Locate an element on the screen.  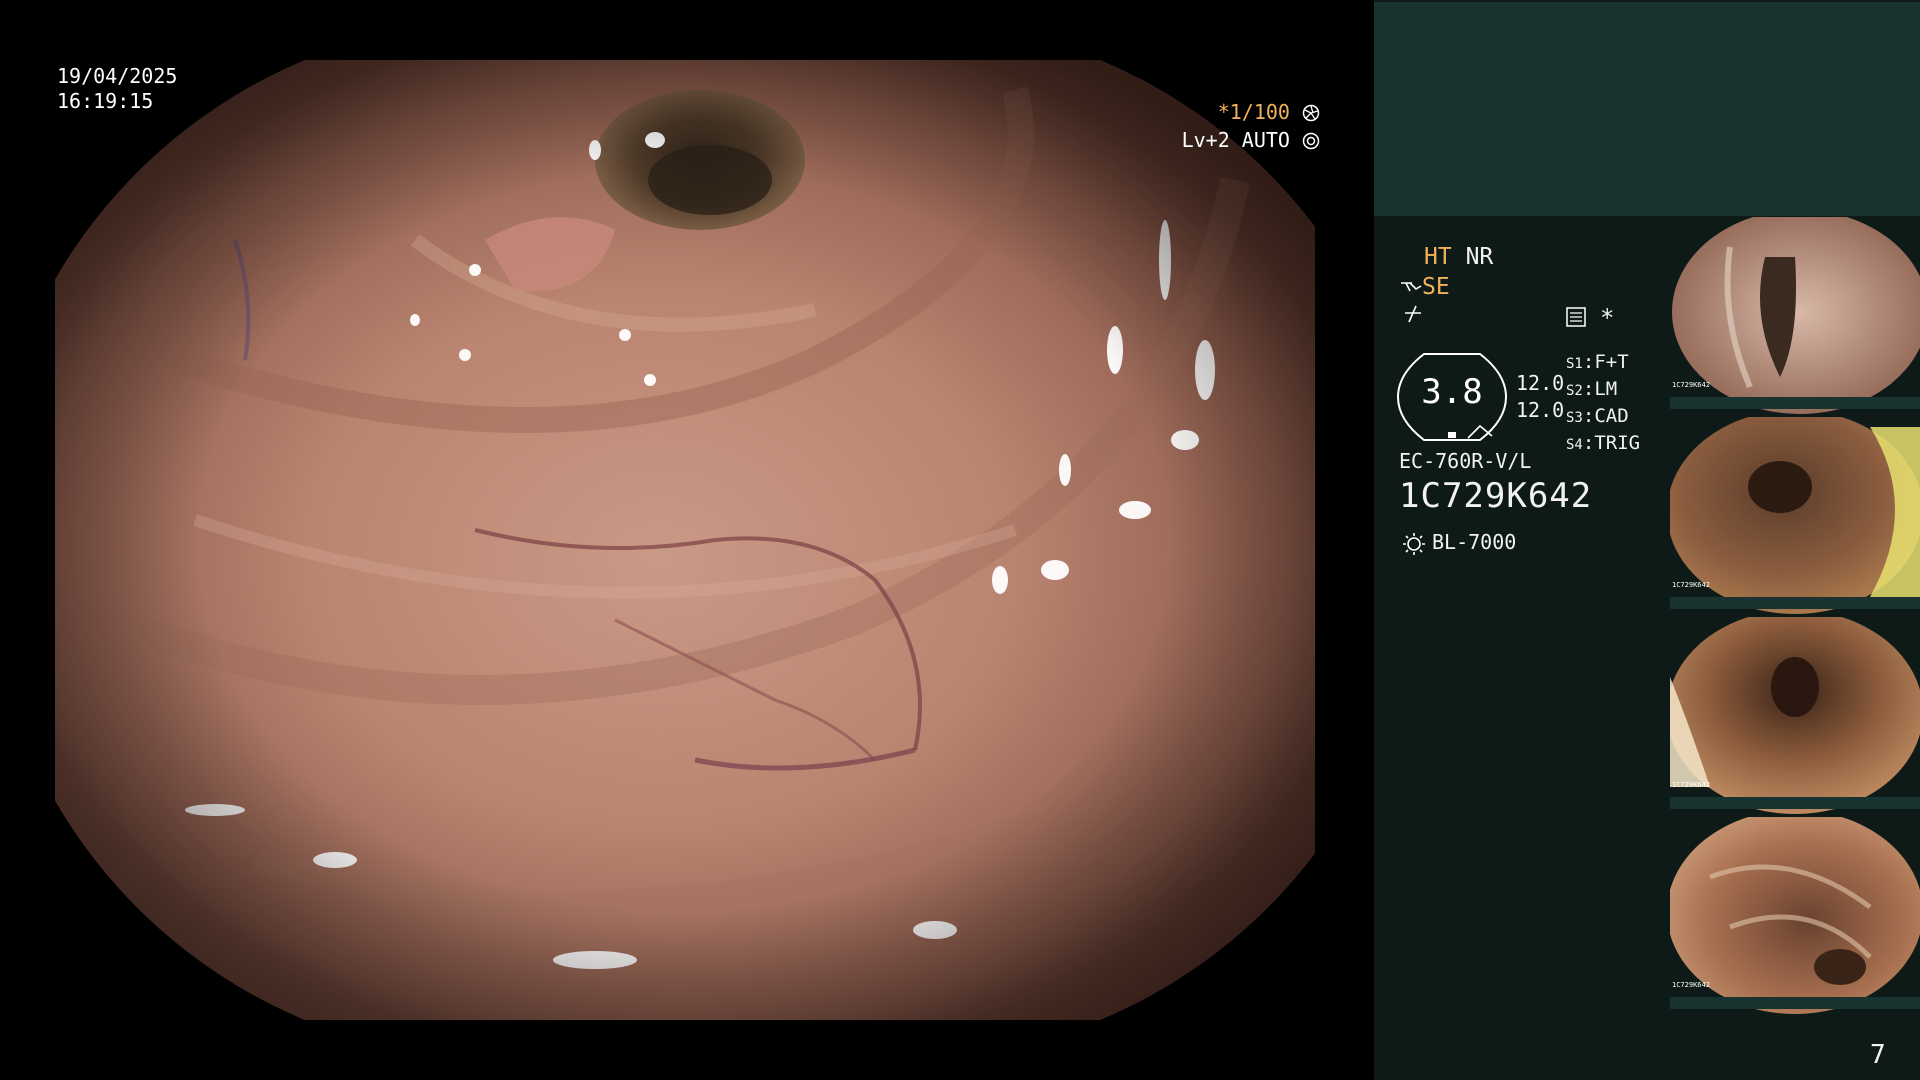
mode-row-se: SE is located at coordinates (1425, 287).